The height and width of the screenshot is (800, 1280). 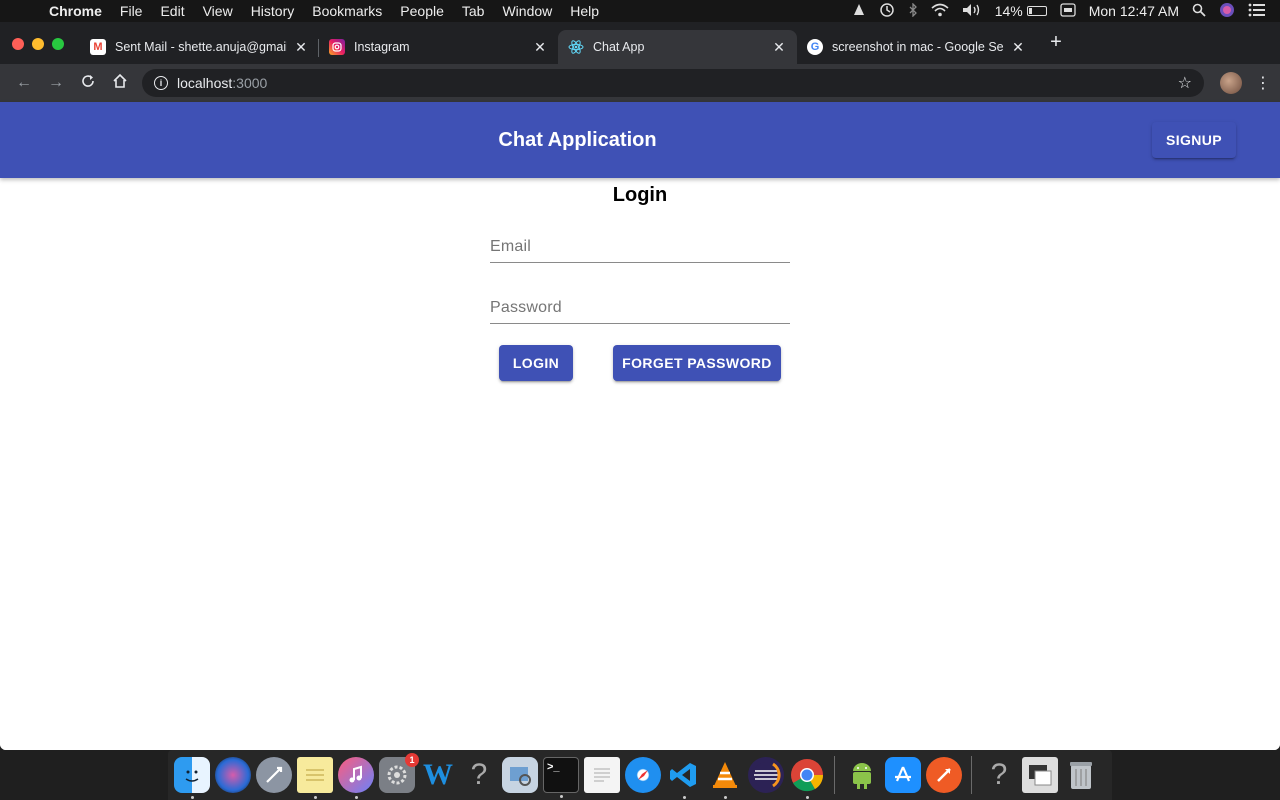 I want to click on android-studio-icon, so click(x=862, y=775).